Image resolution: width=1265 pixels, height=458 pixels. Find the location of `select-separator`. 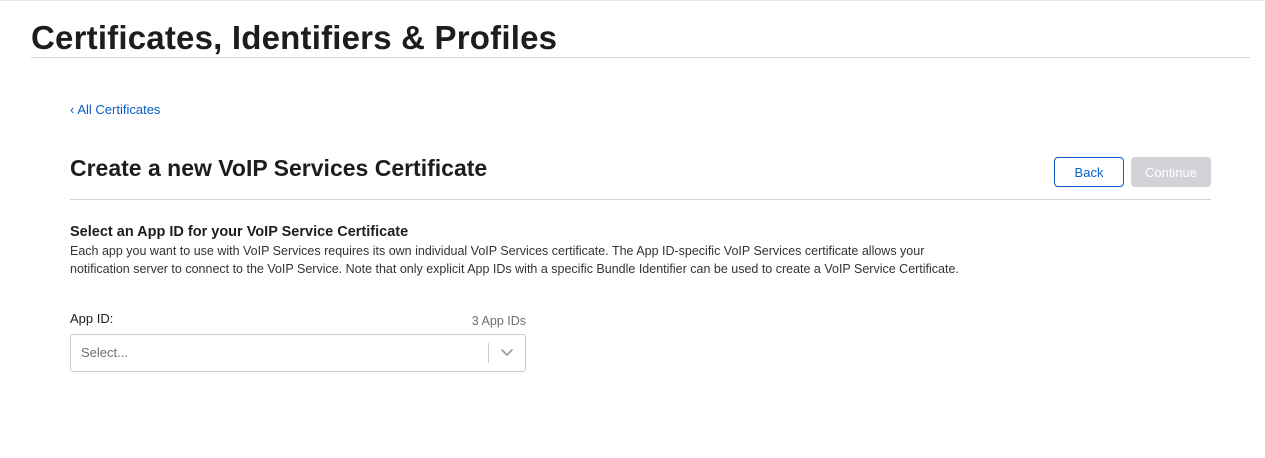

select-separator is located at coordinates (488, 353).